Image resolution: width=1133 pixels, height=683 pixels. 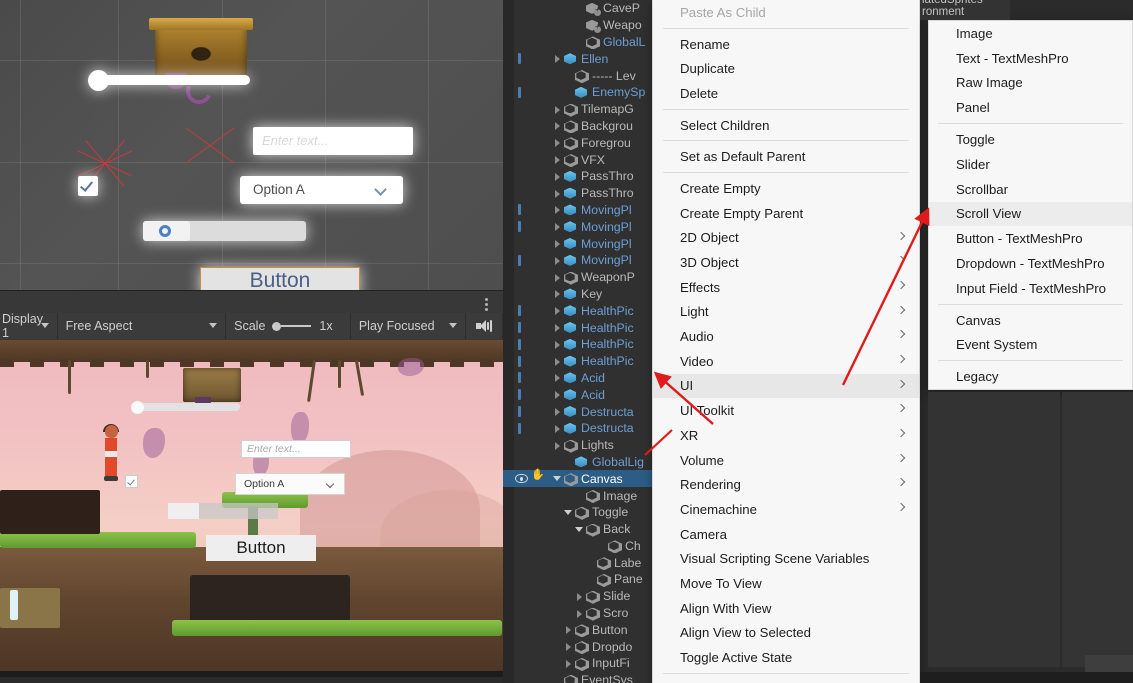 What do you see at coordinates (786, 583) in the screenshot?
I see `menu-item-move-to-view: Move To View` at bounding box center [786, 583].